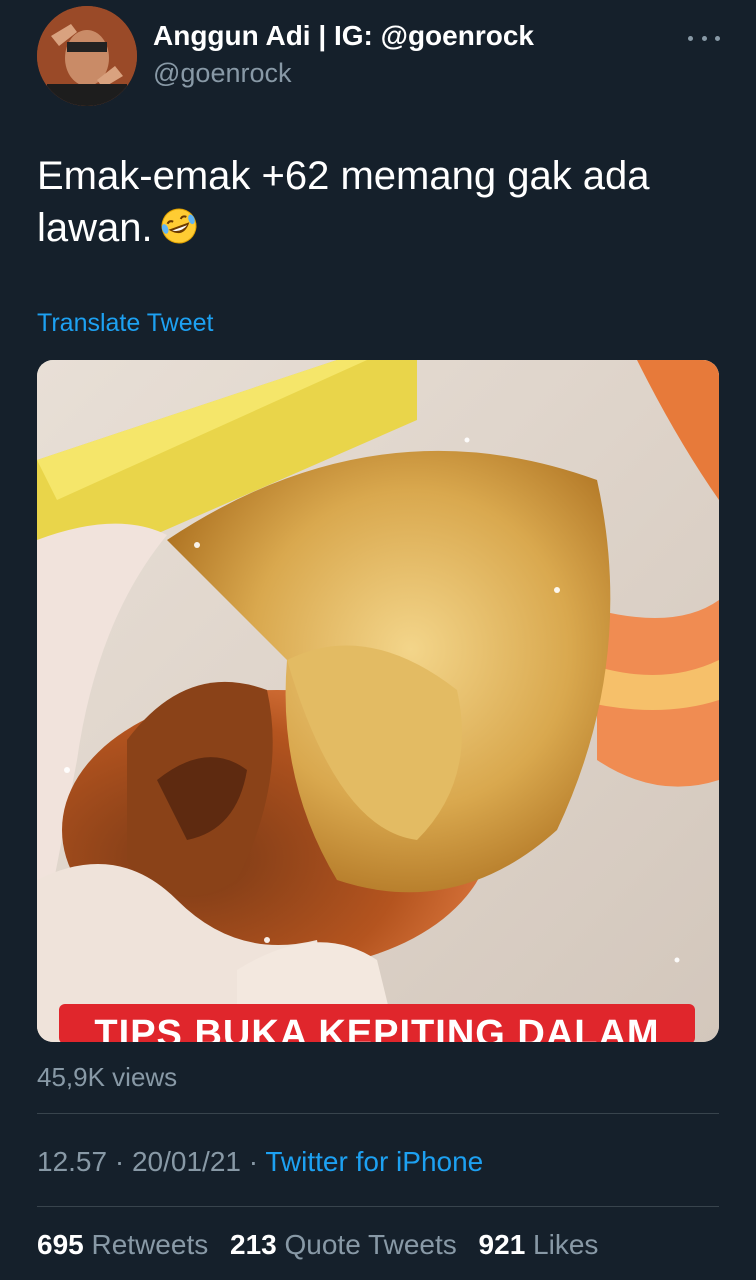 Image resolution: width=756 pixels, height=1280 pixels. I want to click on likes-count: 921, so click(502, 1244).